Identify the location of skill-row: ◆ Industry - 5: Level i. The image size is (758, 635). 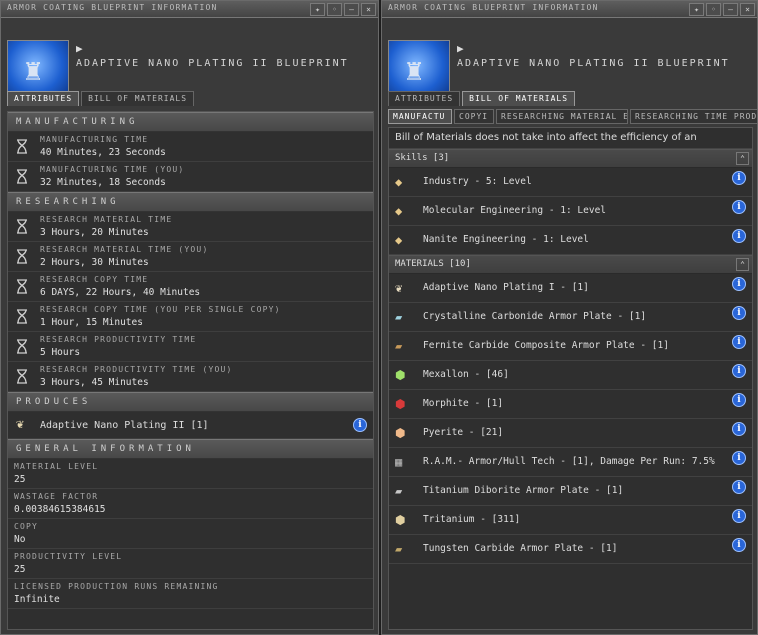
(570, 182).